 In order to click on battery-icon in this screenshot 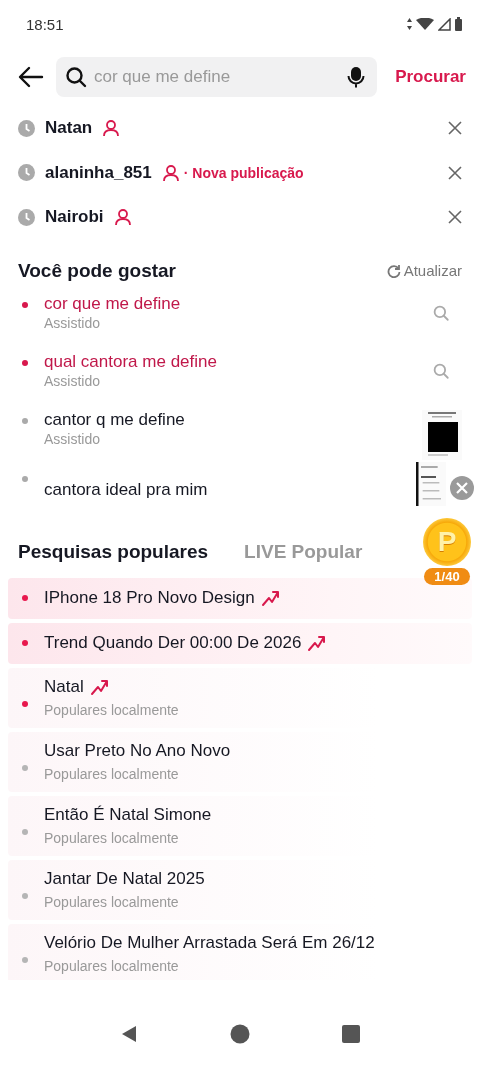, I will do `click(458, 24)`.